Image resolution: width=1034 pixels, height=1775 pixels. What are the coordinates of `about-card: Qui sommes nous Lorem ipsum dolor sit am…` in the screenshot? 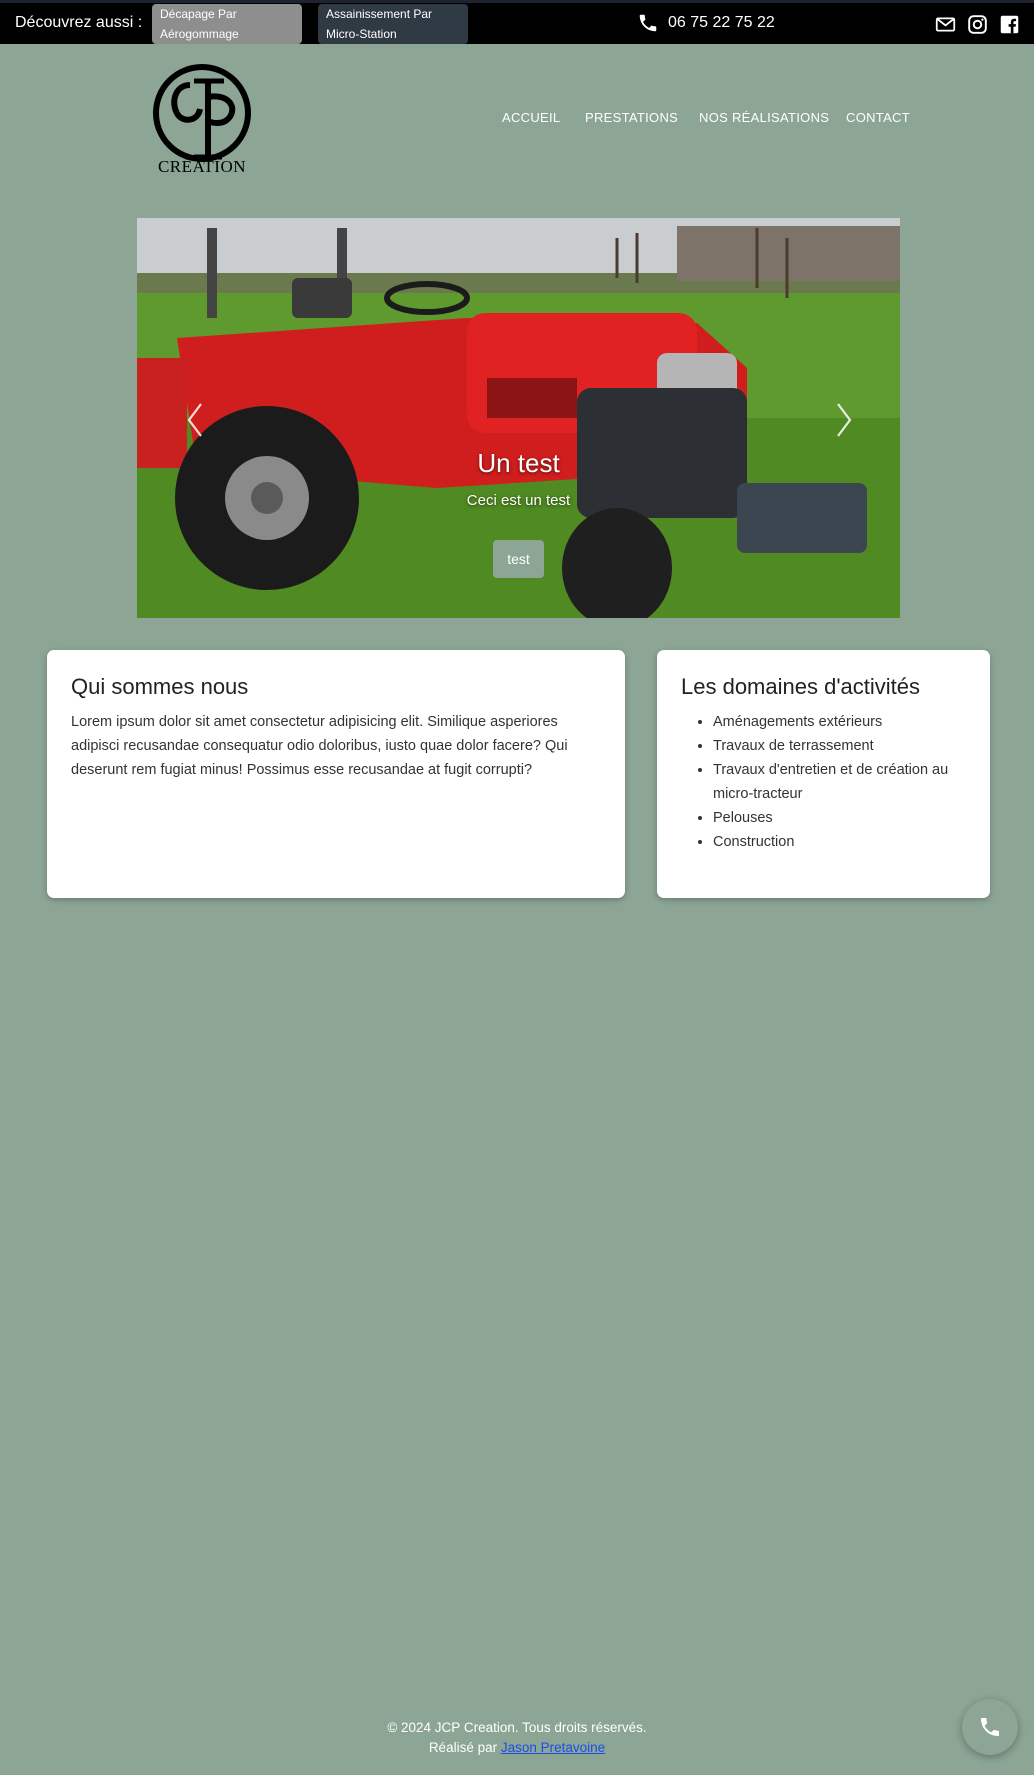 It's located at (336, 774).